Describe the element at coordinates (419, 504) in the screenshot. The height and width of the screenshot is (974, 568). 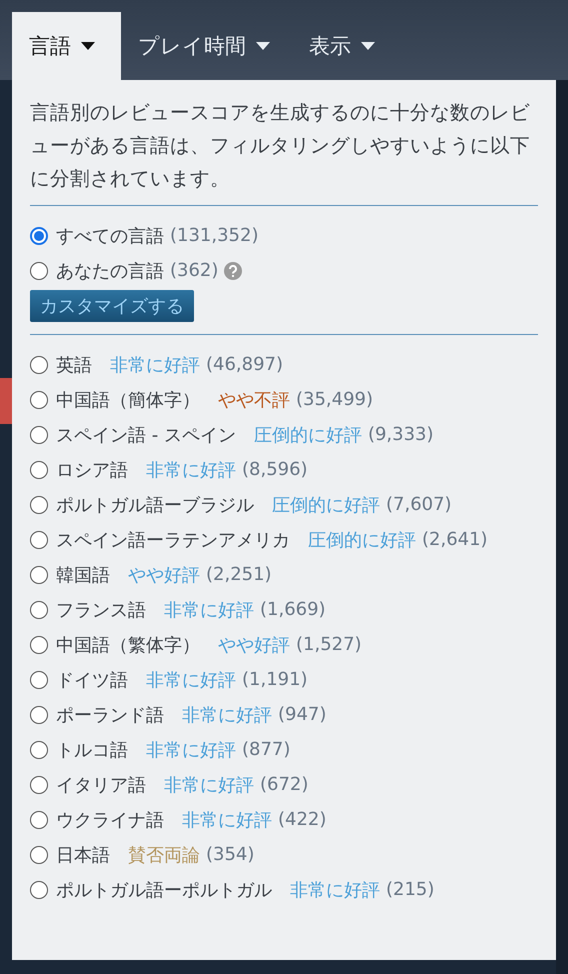
I see `review-count: (7,607)` at that location.